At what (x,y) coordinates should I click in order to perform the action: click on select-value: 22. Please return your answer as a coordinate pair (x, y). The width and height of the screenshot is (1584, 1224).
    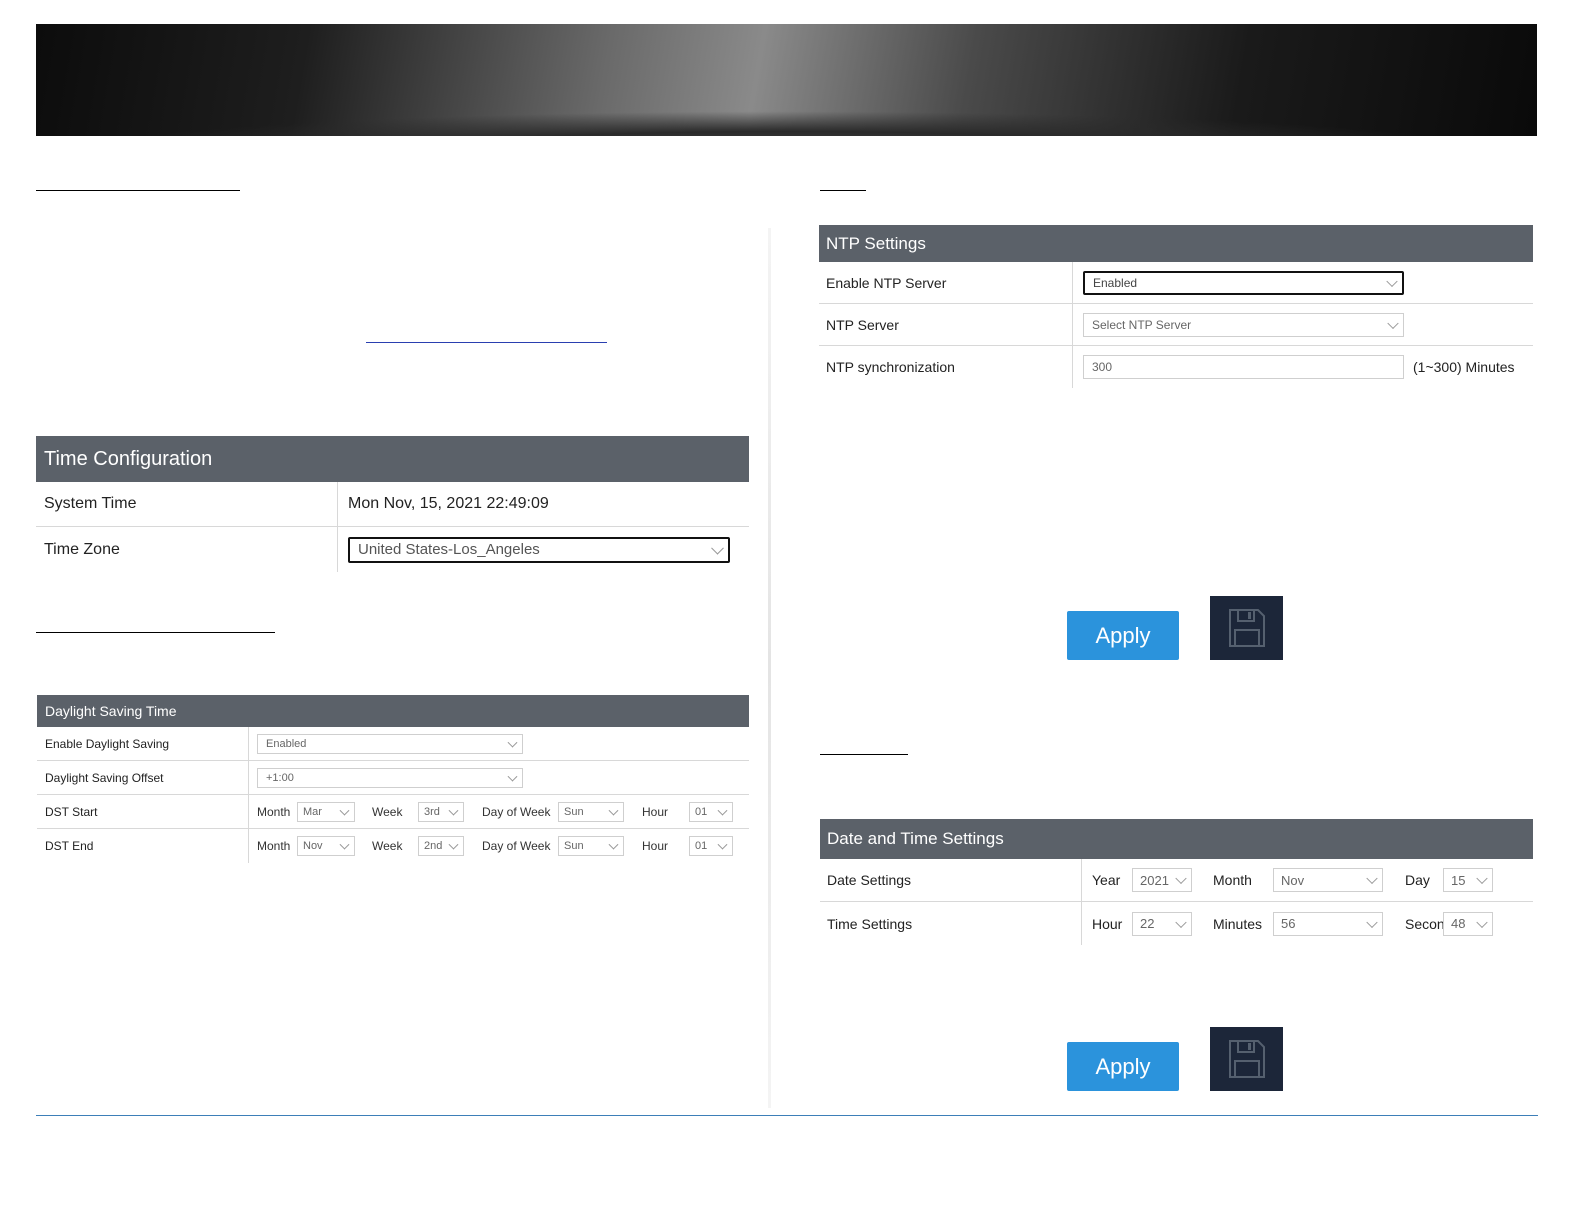
    Looking at the image, I should click on (1147, 923).